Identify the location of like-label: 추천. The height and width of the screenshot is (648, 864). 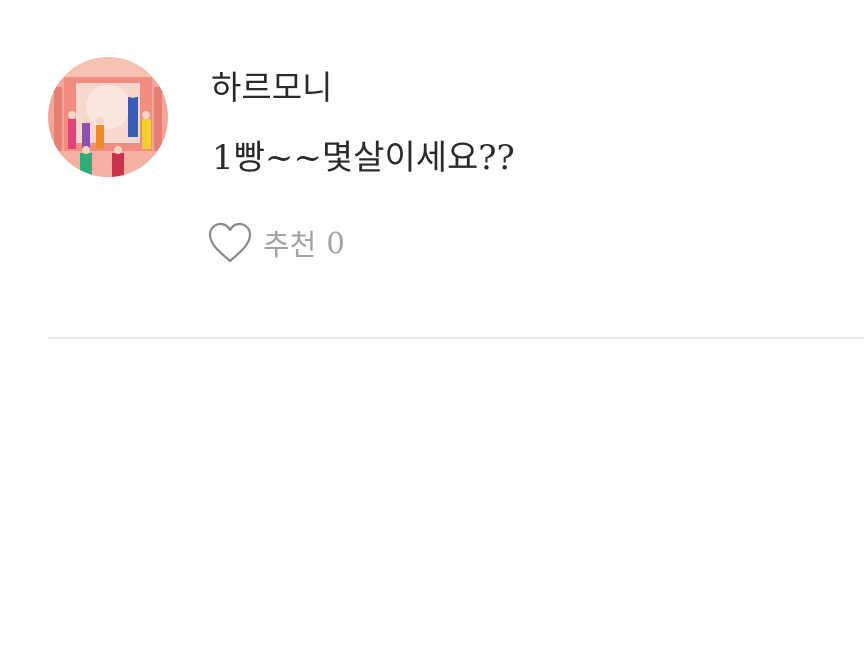
(290, 245).